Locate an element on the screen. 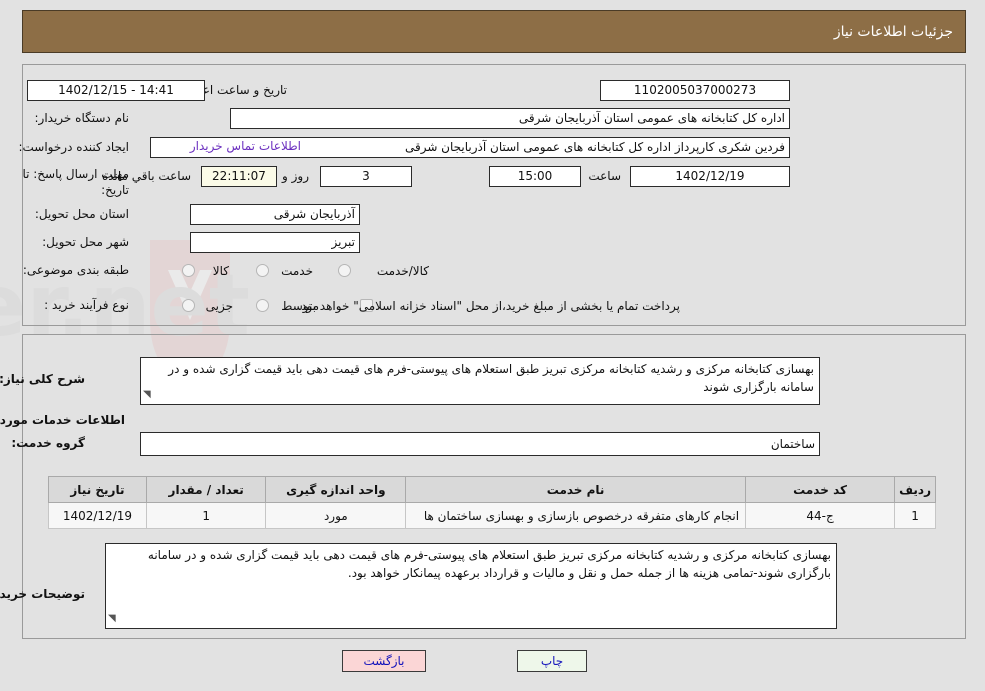  back-button: بازگشت is located at coordinates (384, 661).